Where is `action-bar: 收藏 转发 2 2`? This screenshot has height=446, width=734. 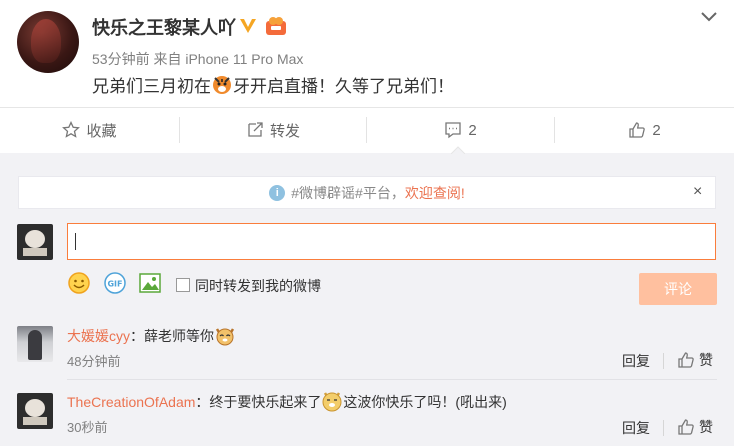 action-bar: 收藏 转发 2 2 is located at coordinates (367, 130).